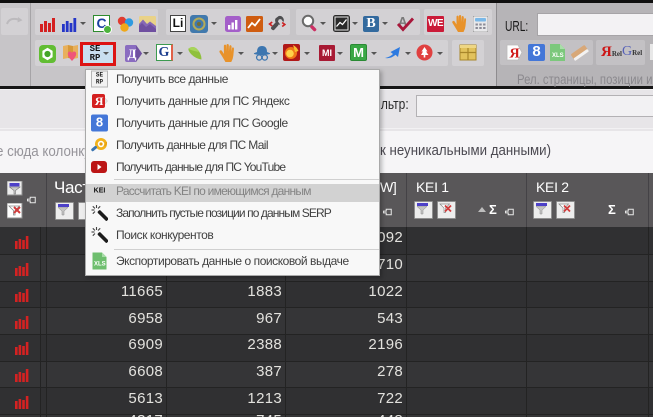 The width and height of the screenshot is (653, 417). I want to click on svg-text: Д, so click(132, 53).